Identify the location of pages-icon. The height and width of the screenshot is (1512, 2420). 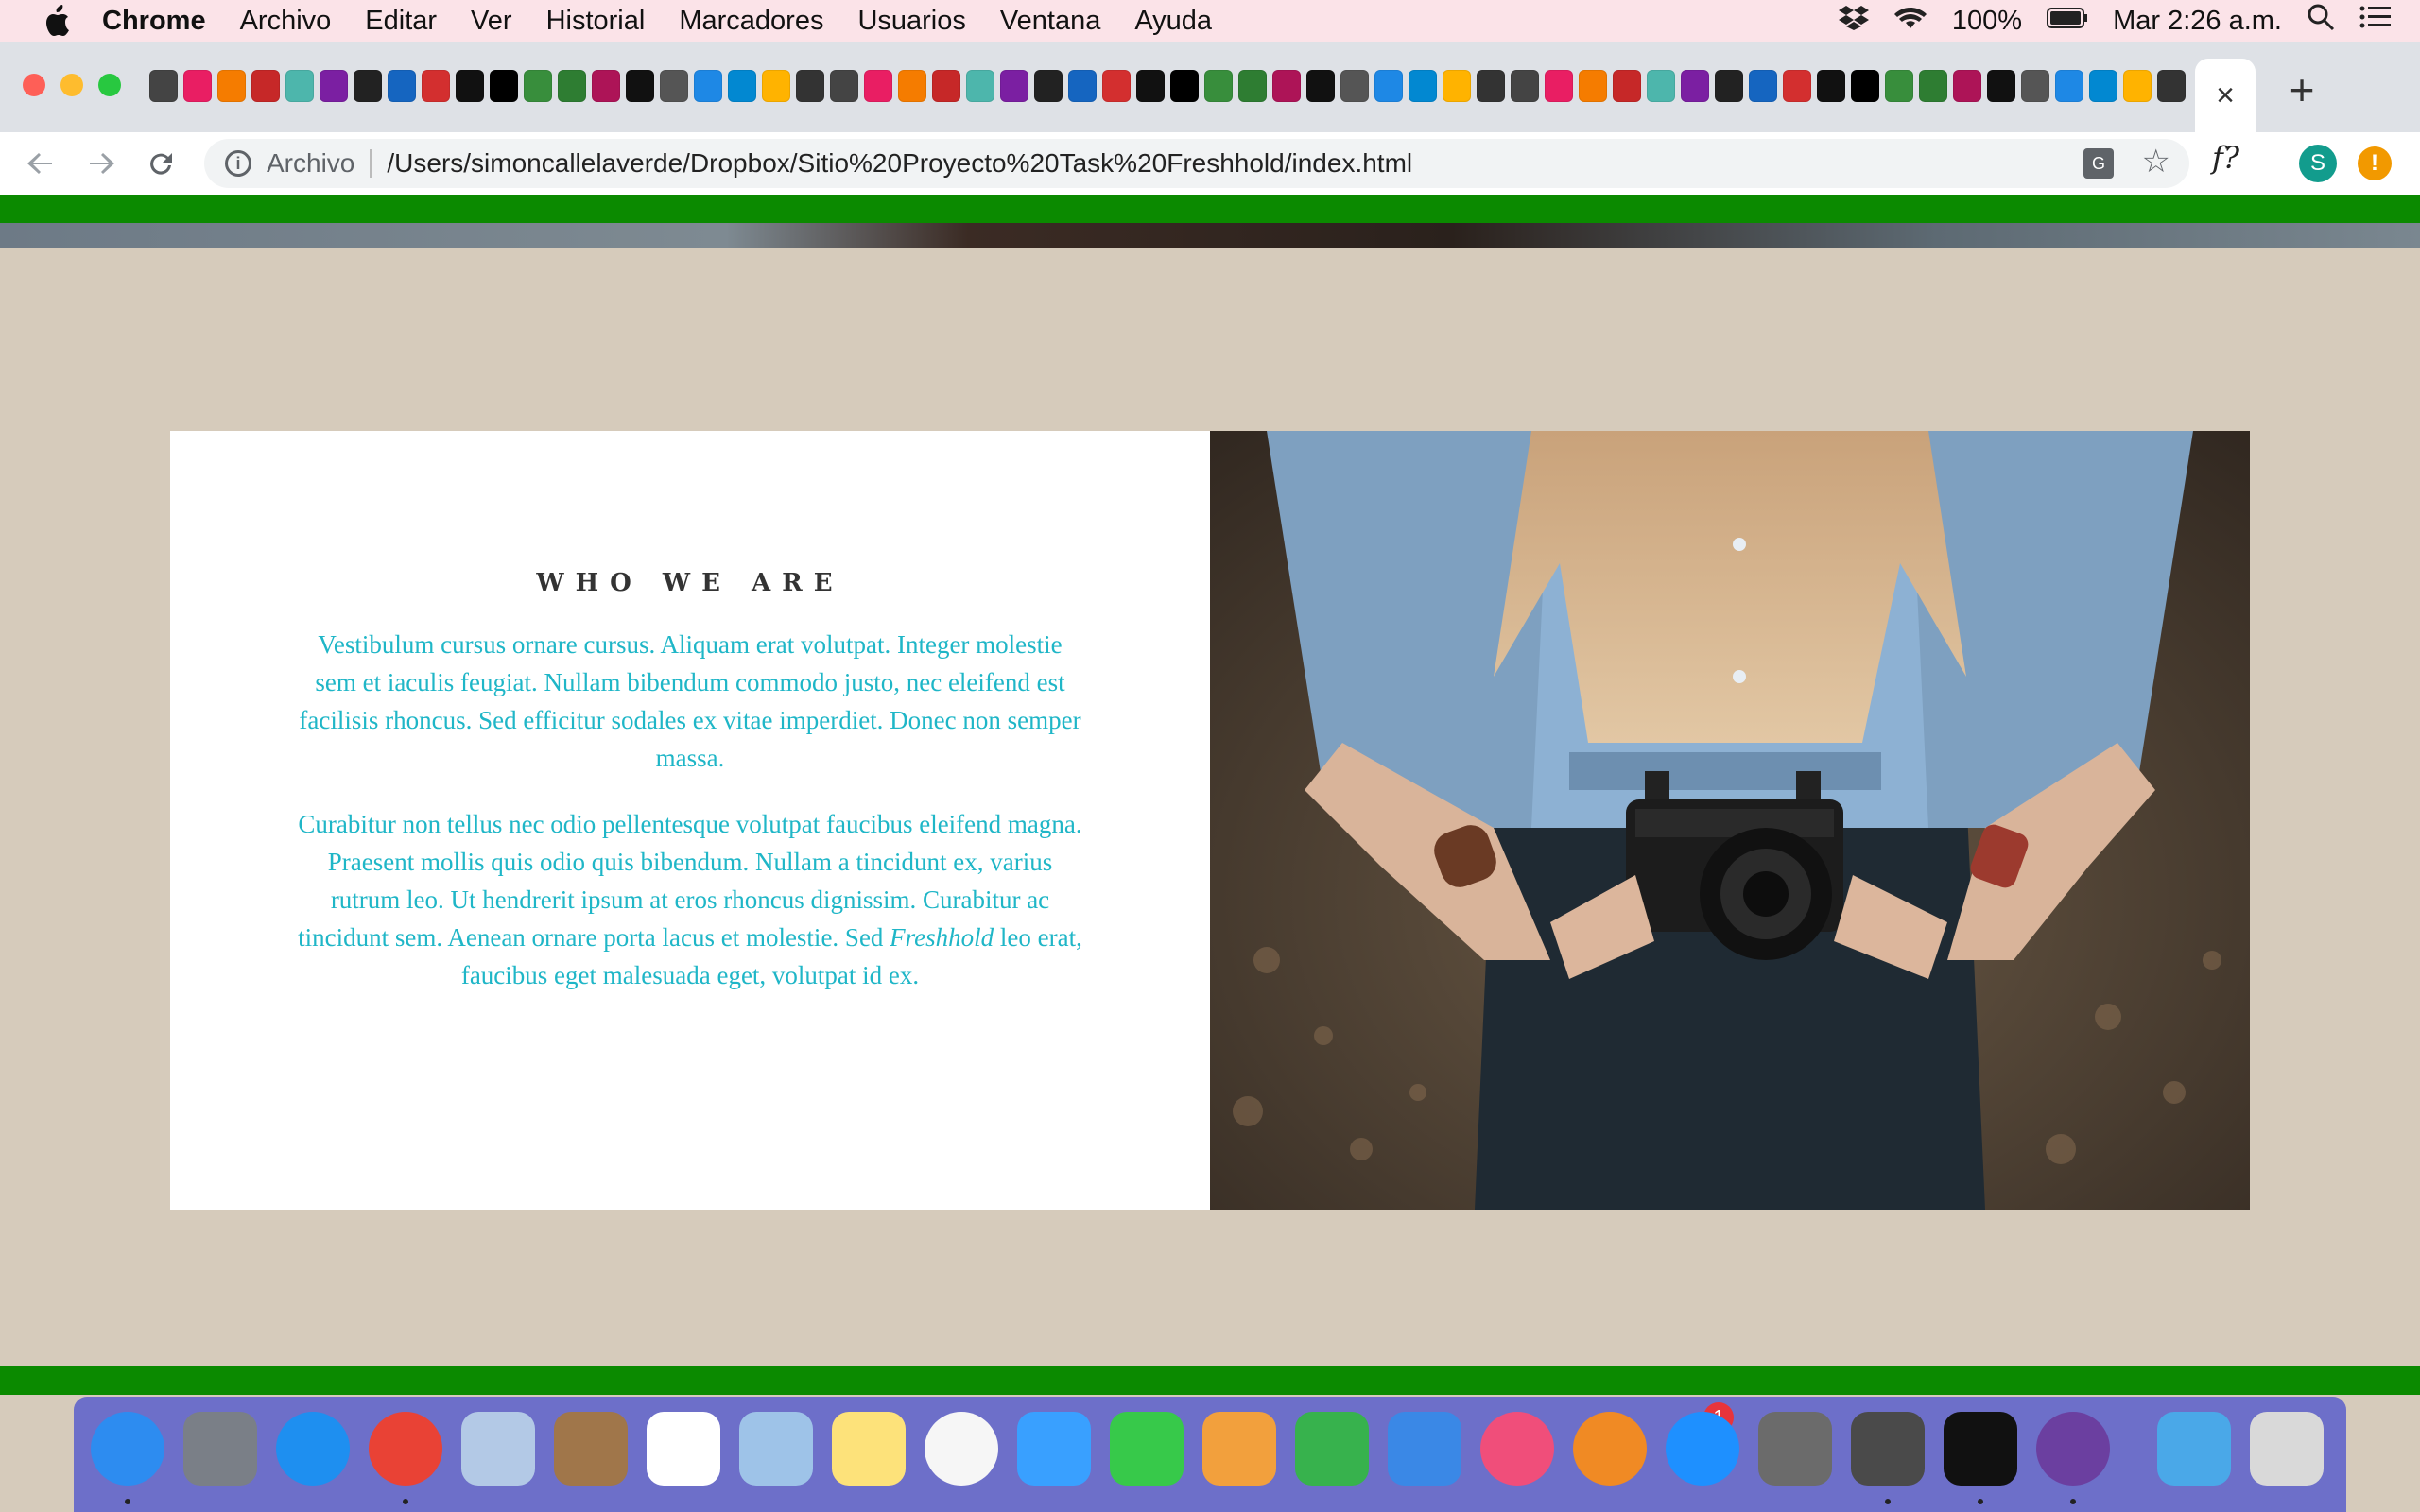
(1239, 1449).